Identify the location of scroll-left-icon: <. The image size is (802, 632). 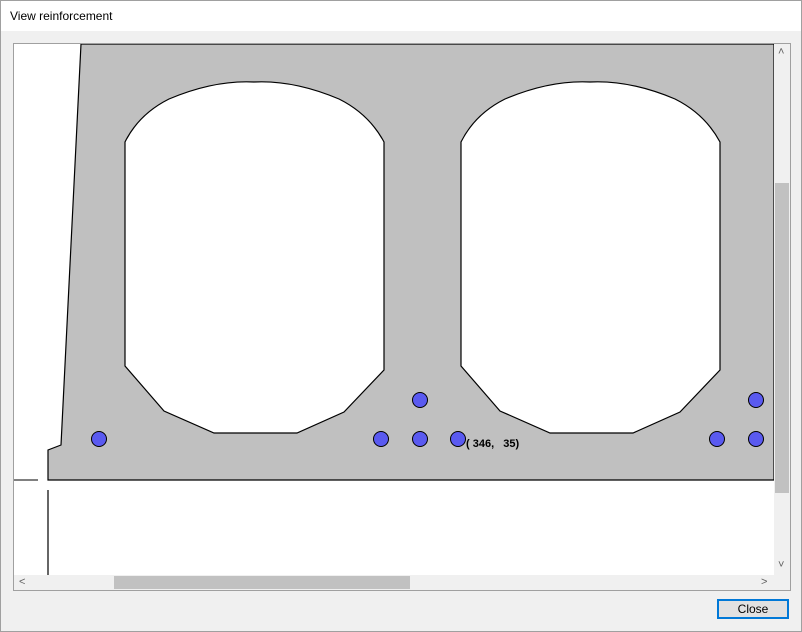
(22, 582).